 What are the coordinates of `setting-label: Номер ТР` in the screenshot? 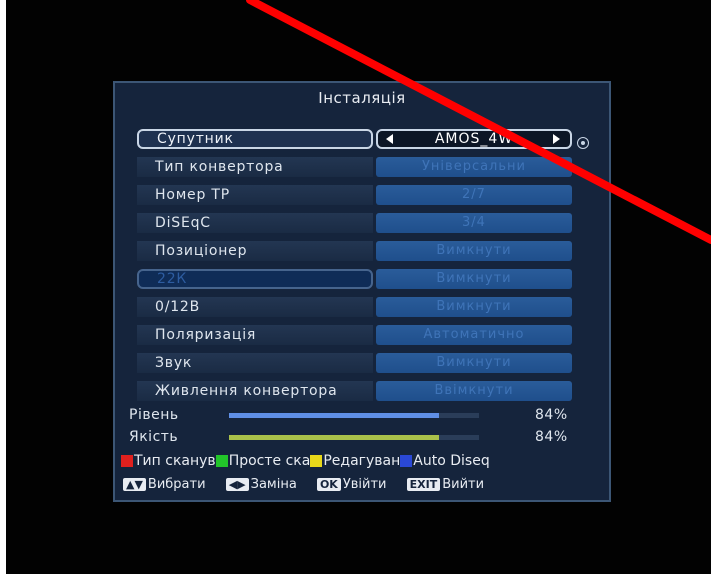 It's located at (255, 195).